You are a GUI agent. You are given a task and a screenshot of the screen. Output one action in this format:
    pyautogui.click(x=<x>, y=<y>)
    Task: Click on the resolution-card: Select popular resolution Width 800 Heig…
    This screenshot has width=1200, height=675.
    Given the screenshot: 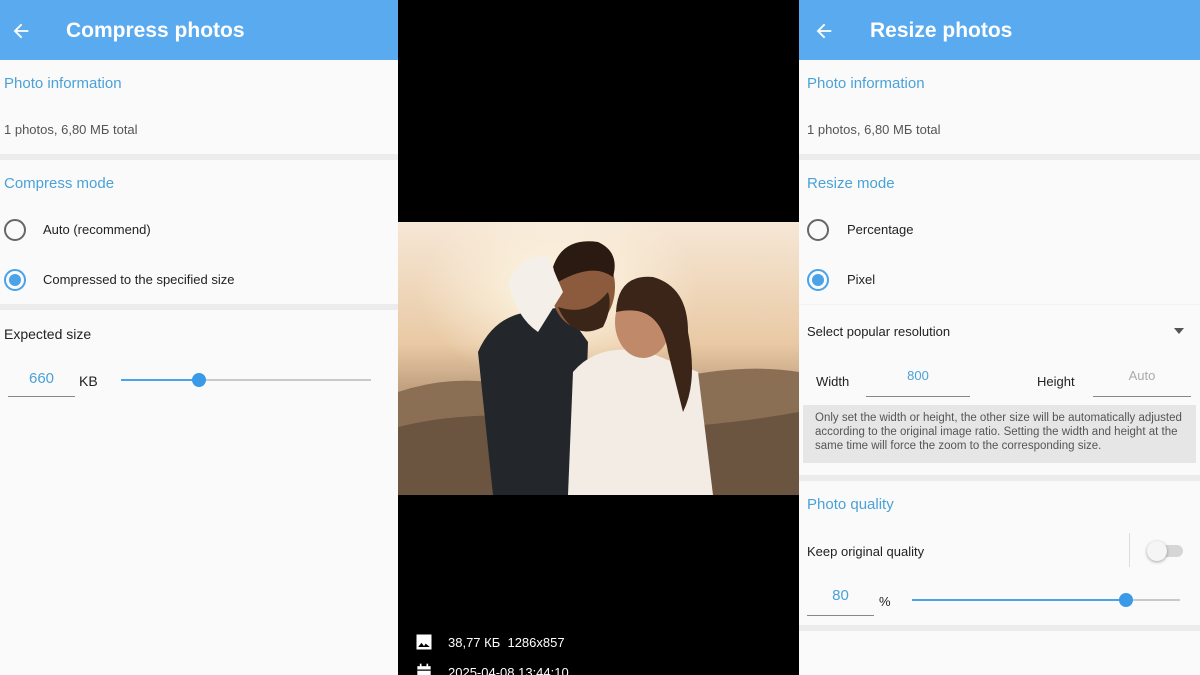 What is the action you would take?
    pyautogui.click(x=999, y=390)
    